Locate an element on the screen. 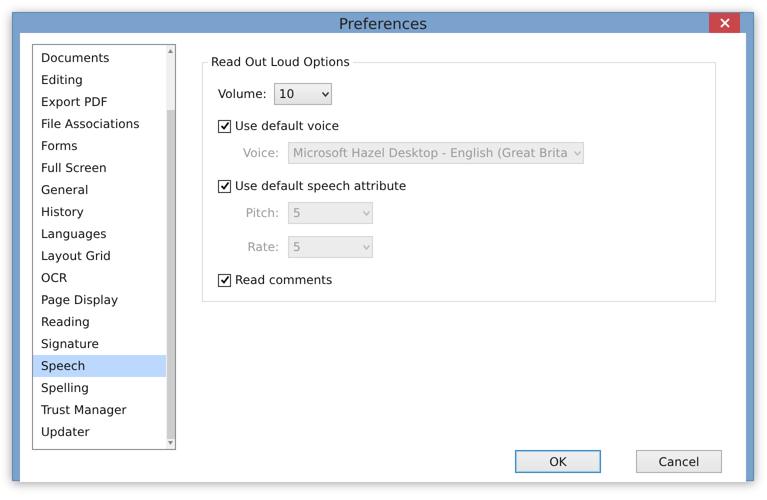  category-item: Export PDF is located at coordinates (99, 102).